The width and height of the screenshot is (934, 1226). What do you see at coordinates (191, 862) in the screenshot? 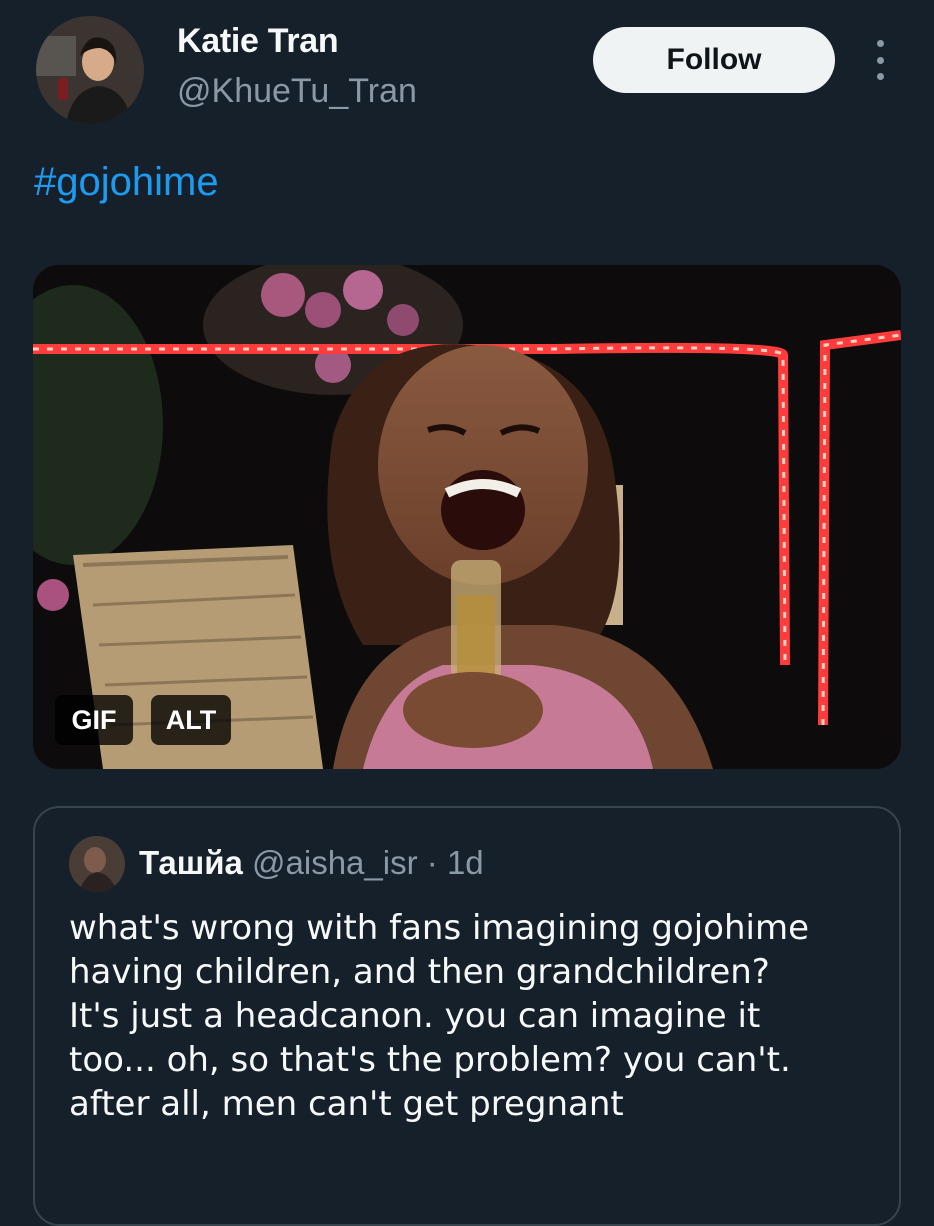
I see `quoted-author-display-name: Ташйа` at bounding box center [191, 862].